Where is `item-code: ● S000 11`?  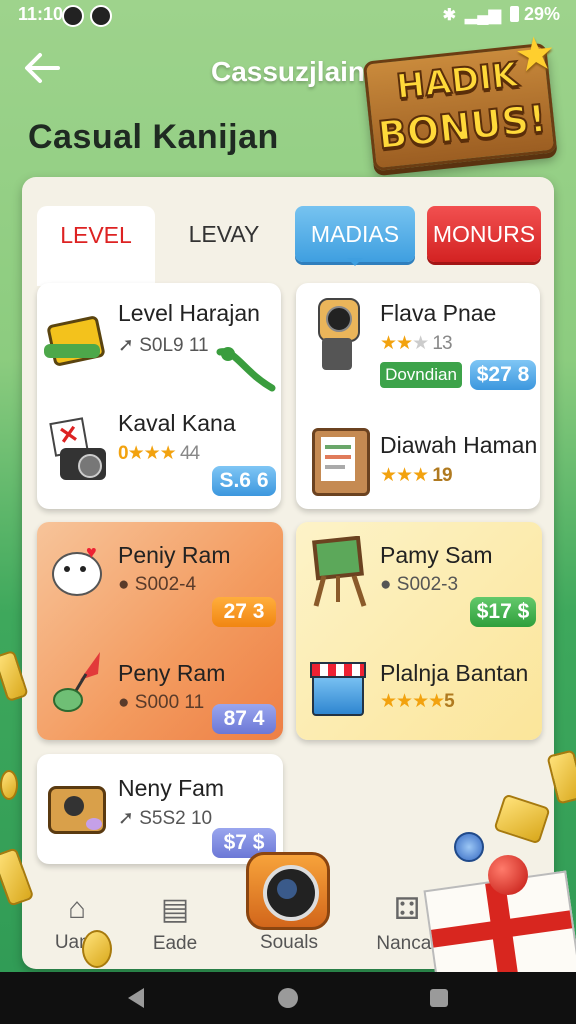 item-code: ● S000 11 is located at coordinates (161, 703).